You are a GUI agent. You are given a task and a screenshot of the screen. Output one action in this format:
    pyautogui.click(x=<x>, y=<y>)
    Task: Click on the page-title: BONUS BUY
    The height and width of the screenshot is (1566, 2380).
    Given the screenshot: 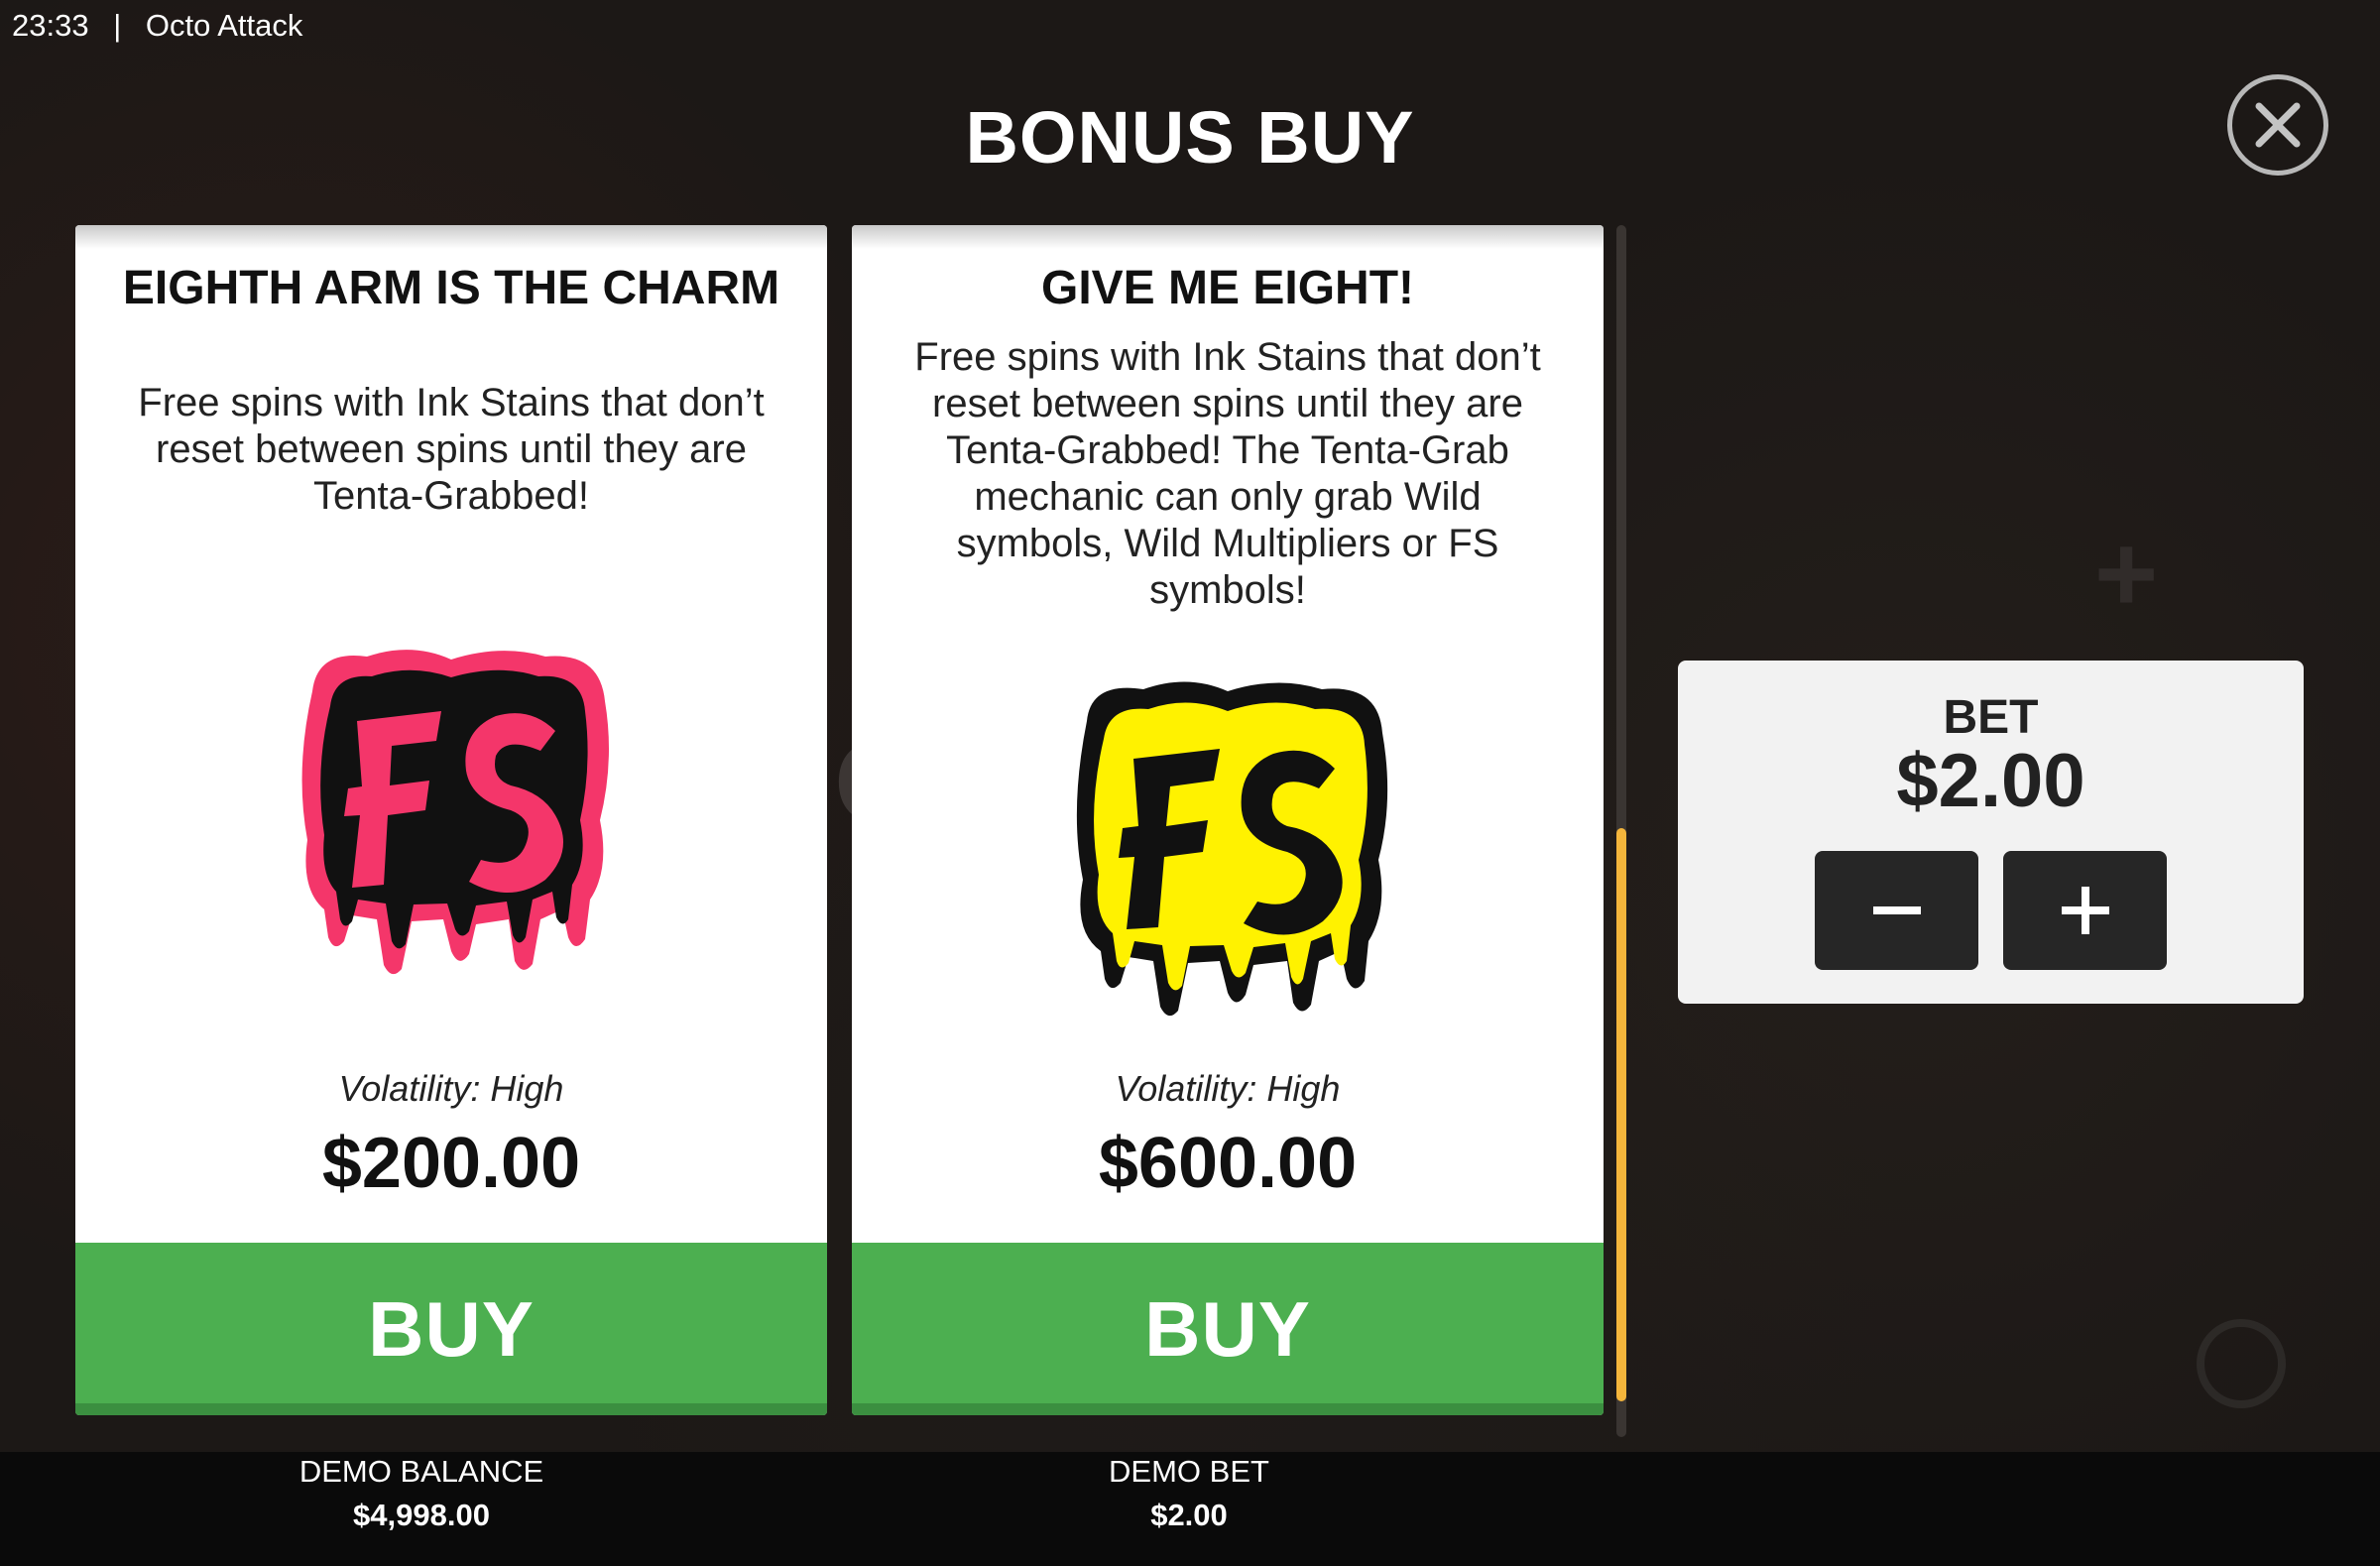 What is the action you would take?
    pyautogui.click(x=1190, y=137)
    